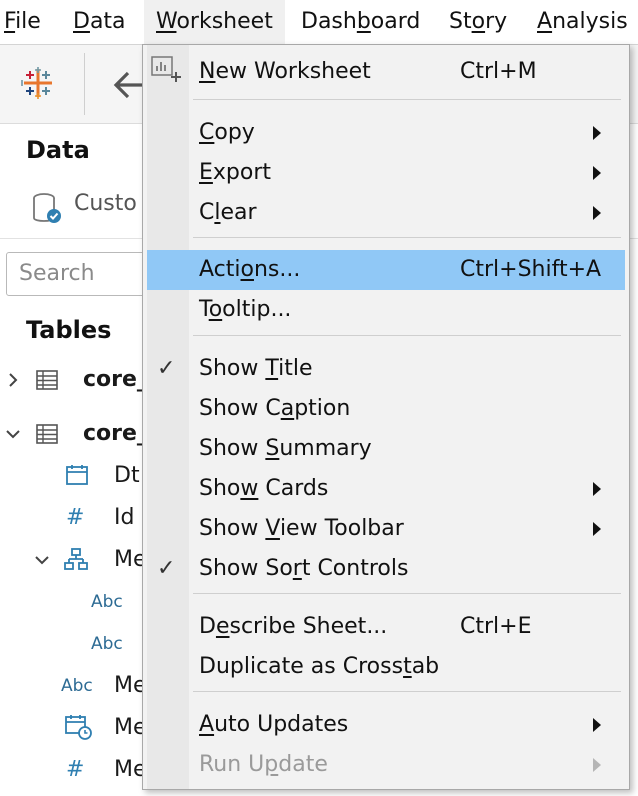 This screenshot has height=796, width=638. I want to click on new-worksheet-icon, so click(166, 69).